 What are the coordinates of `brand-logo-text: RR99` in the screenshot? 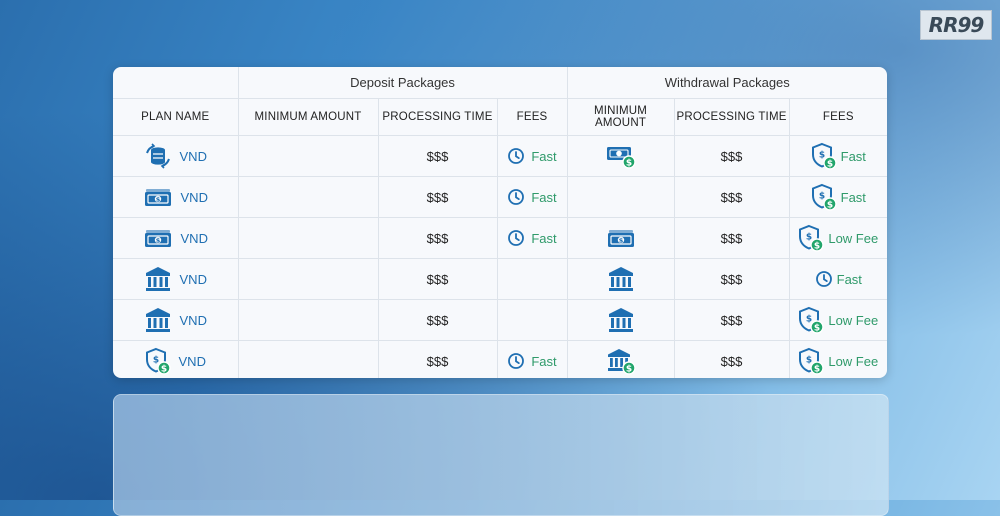 It's located at (956, 25).